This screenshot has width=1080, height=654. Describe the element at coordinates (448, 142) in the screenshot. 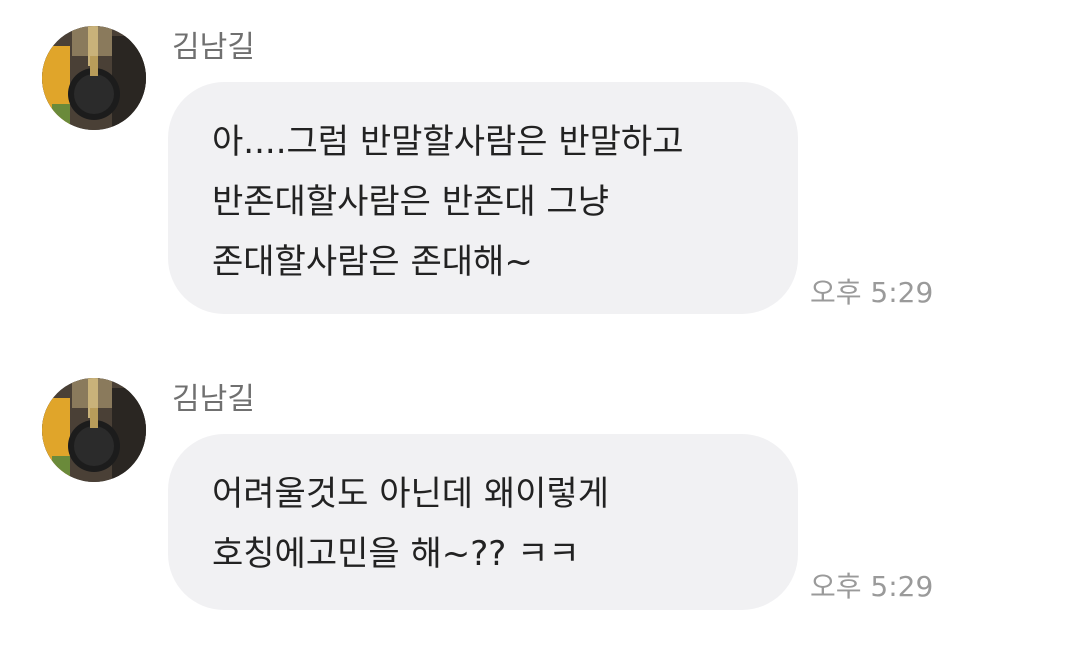

I see `message-text-line: 아....그럼 반말할사람은 반말하고` at that location.